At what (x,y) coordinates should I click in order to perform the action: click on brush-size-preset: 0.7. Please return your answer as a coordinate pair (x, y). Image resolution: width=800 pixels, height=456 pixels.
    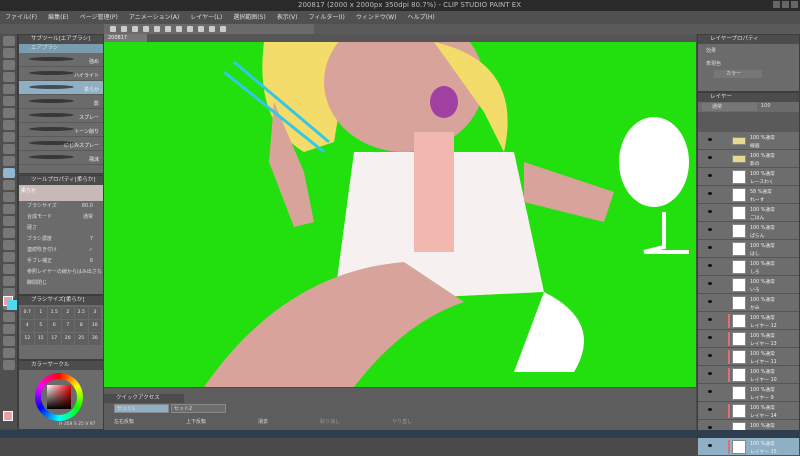
    Looking at the image, I should click on (27, 313).